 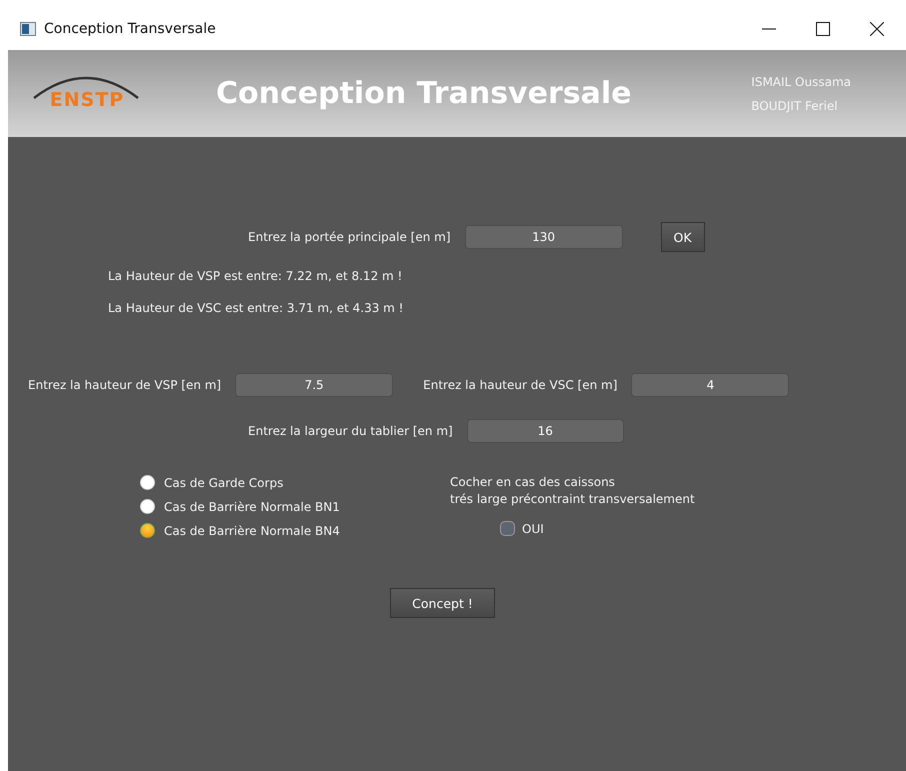 What do you see at coordinates (252, 531) in the screenshot?
I see `radio-label: Cas de Barrière Normale BN4` at bounding box center [252, 531].